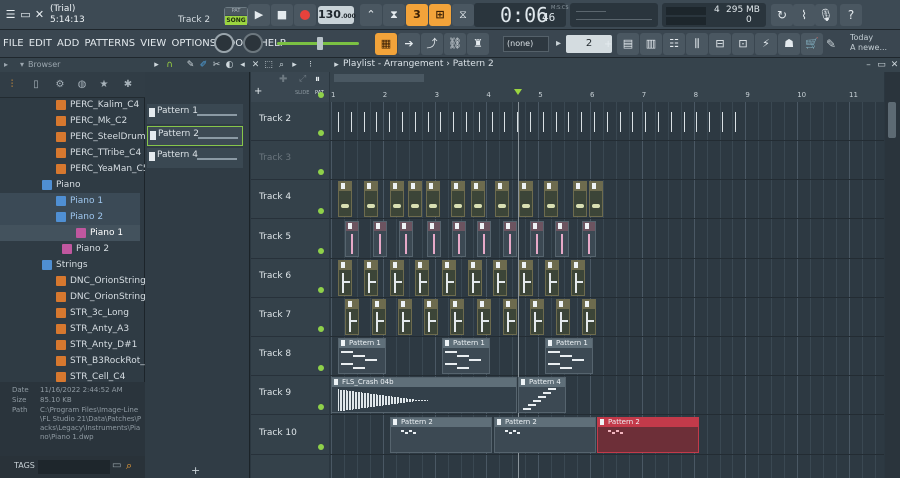  What do you see at coordinates (766, 44) in the screenshot?
I see `plug-icon: ⚡` at bounding box center [766, 44].